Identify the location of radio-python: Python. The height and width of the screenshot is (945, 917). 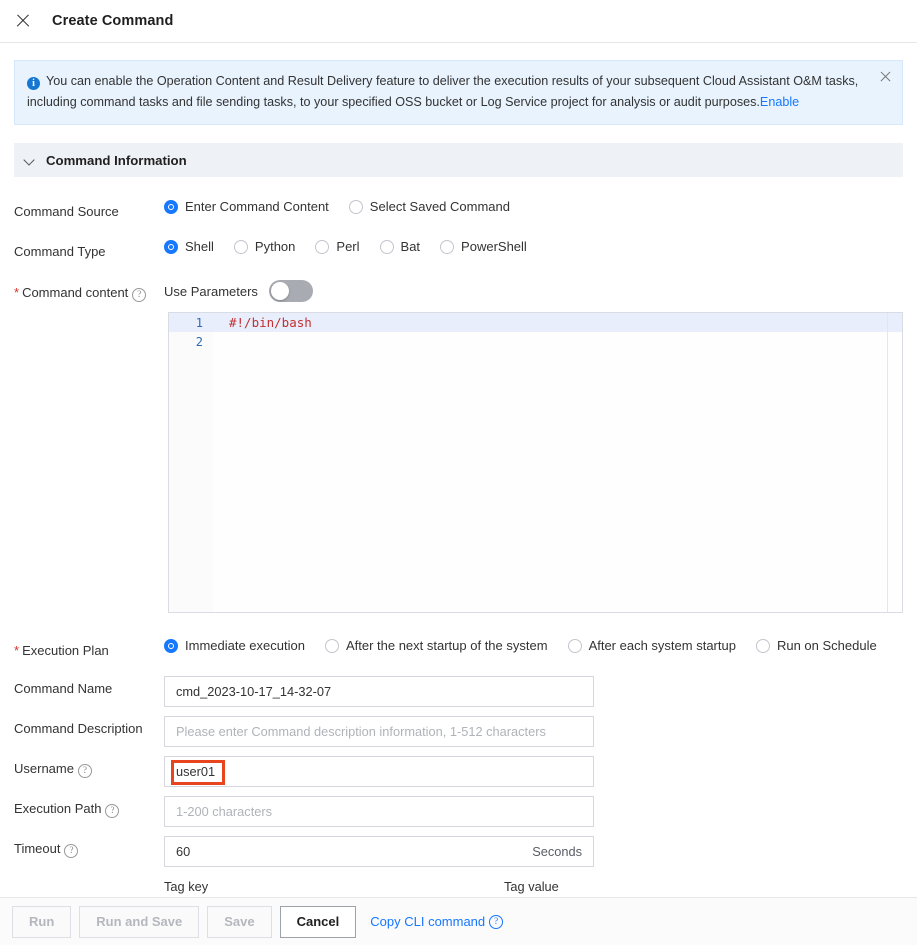
(264, 246).